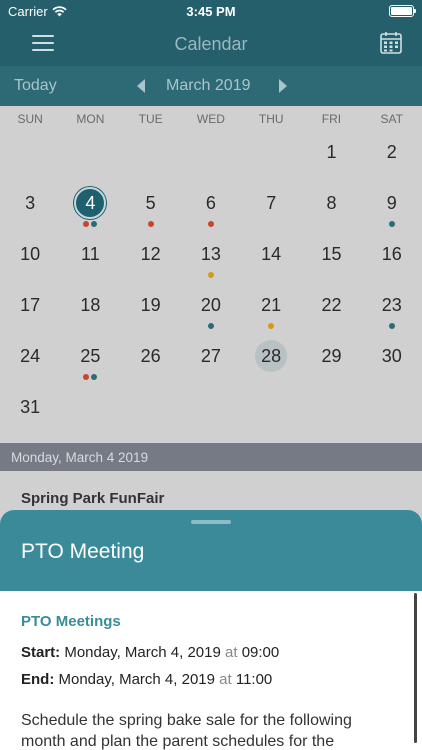 The width and height of the screenshot is (422, 750). What do you see at coordinates (211, 550) in the screenshot?
I see `sheet-header: PTO Meeting` at bounding box center [211, 550].